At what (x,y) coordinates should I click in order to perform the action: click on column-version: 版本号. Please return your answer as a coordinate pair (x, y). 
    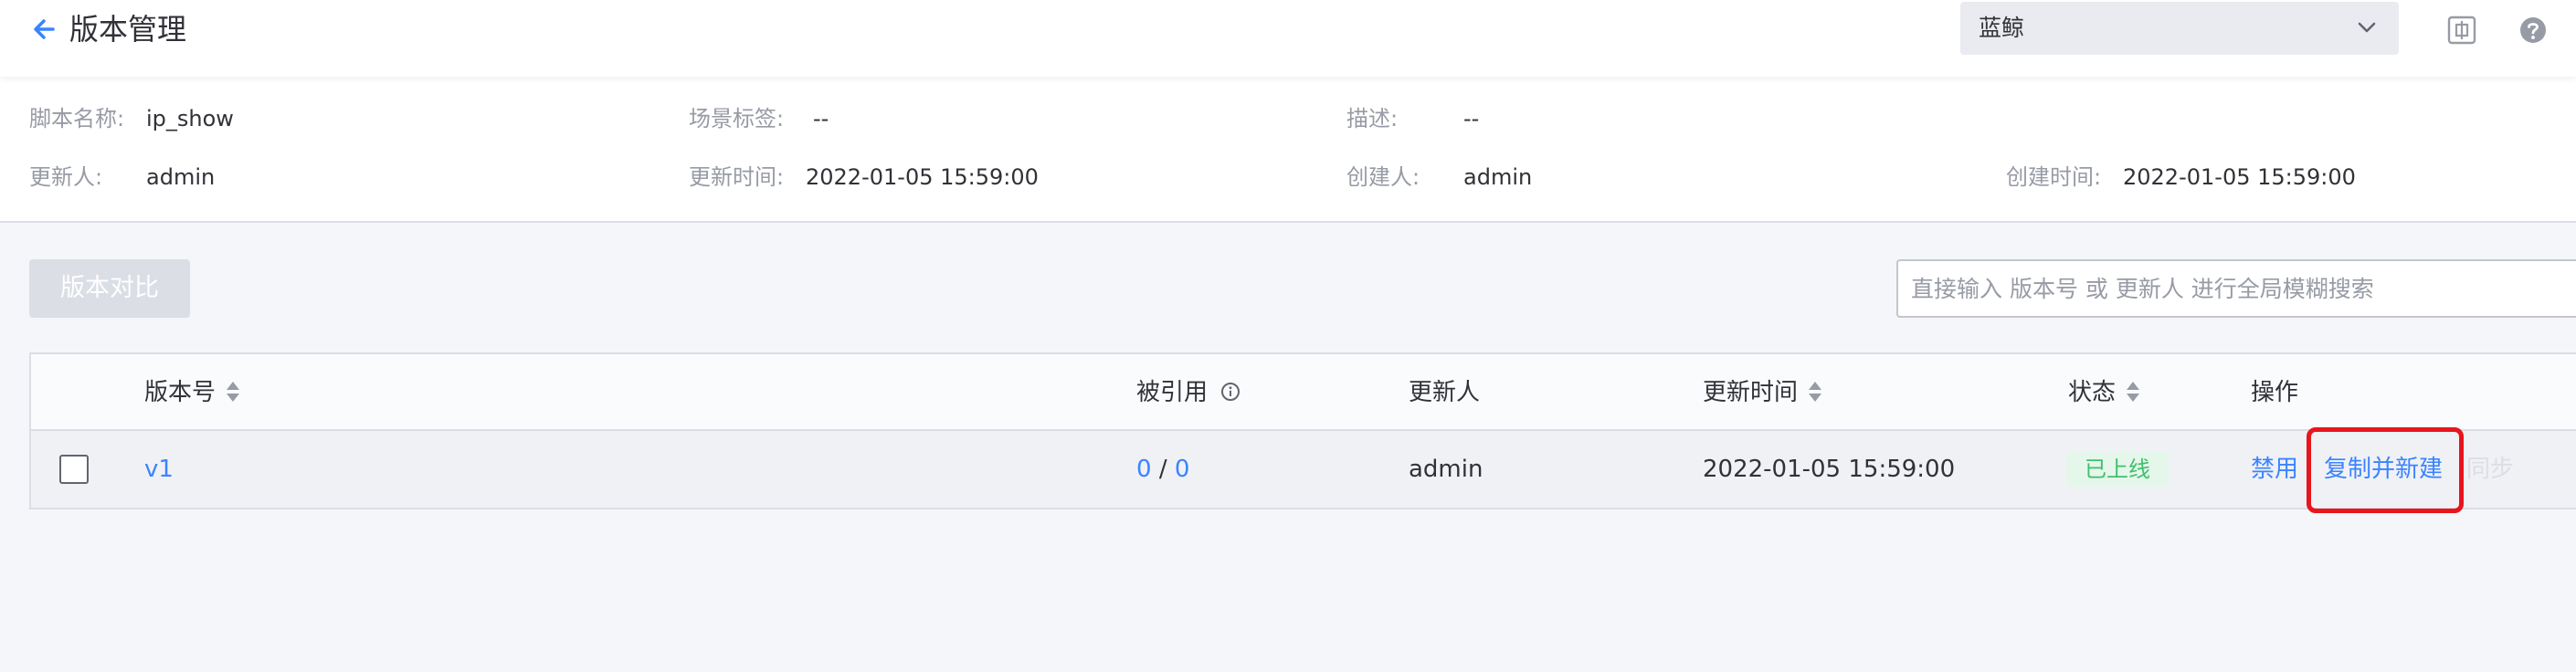
    Looking at the image, I should click on (192, 392).